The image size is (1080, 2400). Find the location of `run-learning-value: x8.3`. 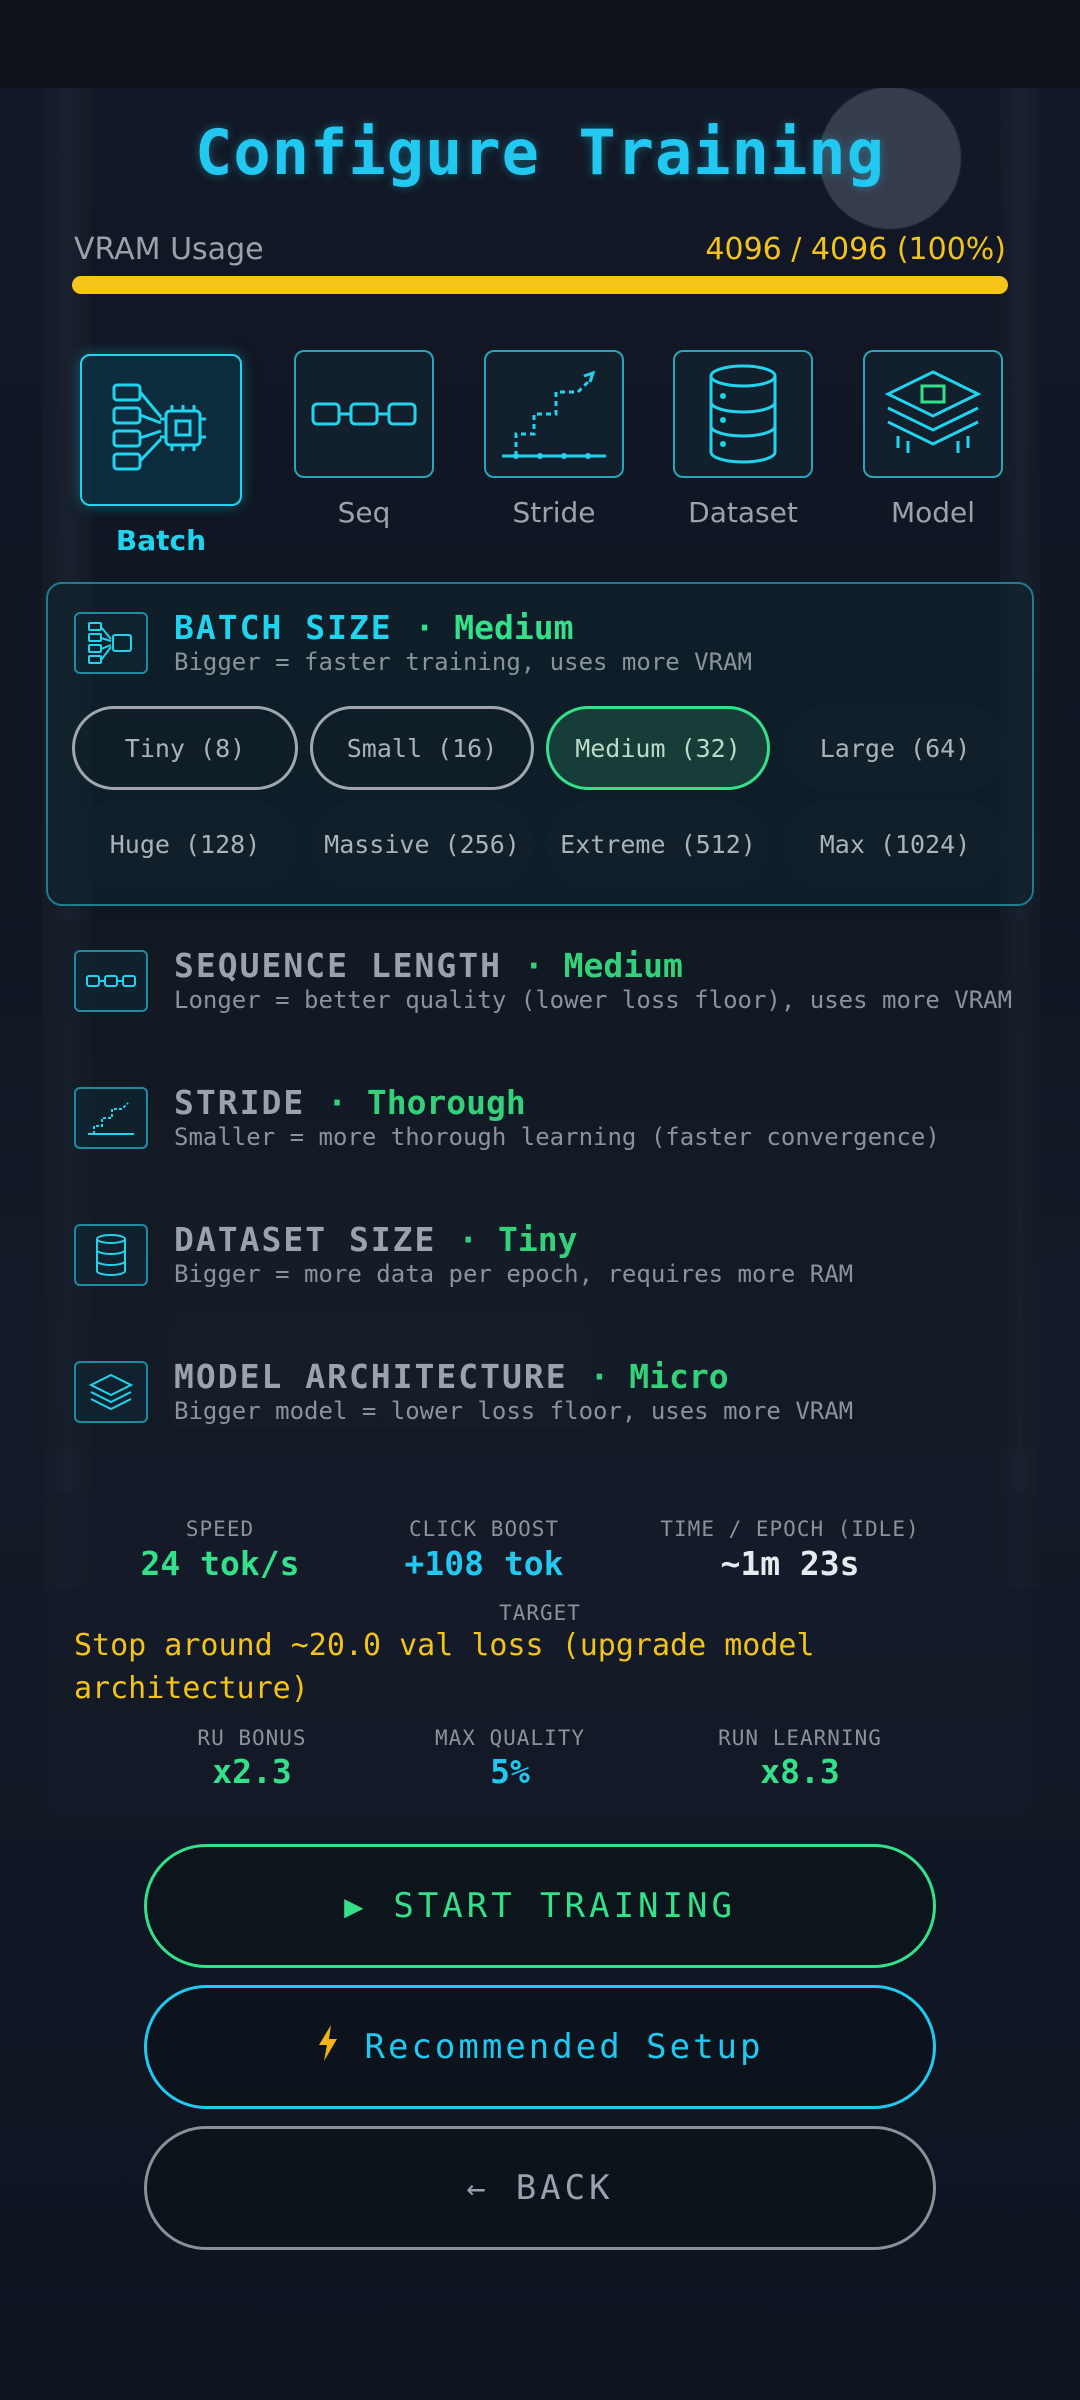

run-learning-value: x8.3 is located at coordinates (800, 1771).